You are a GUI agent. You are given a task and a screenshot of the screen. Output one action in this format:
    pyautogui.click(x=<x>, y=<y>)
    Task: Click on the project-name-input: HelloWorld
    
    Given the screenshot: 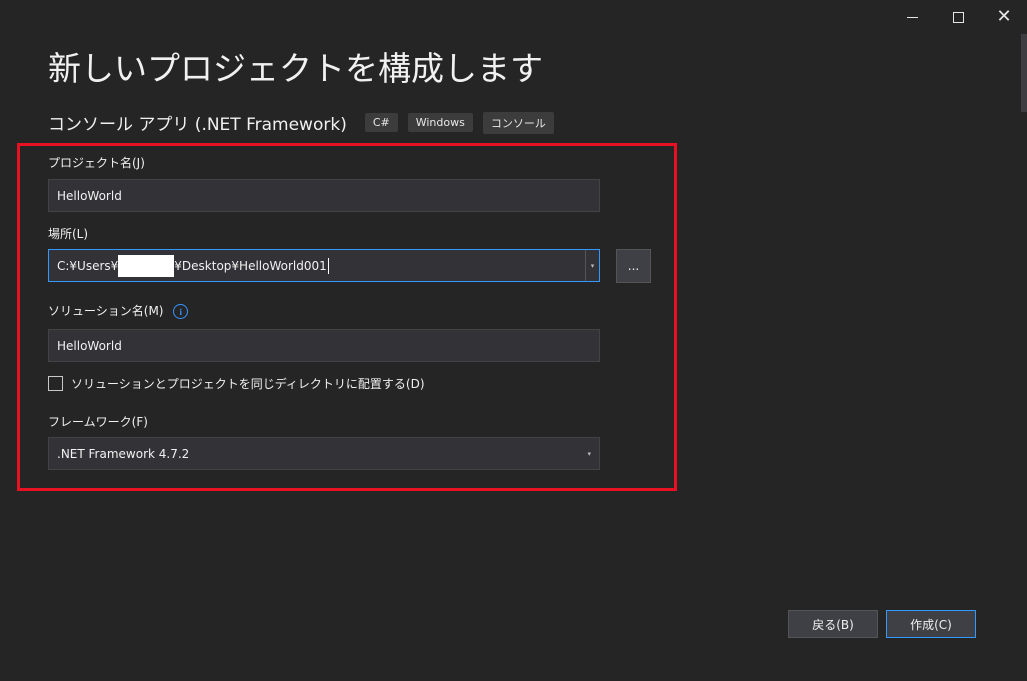 What is the action you would take?
    pyautogui.click(x=324, y=195)
    